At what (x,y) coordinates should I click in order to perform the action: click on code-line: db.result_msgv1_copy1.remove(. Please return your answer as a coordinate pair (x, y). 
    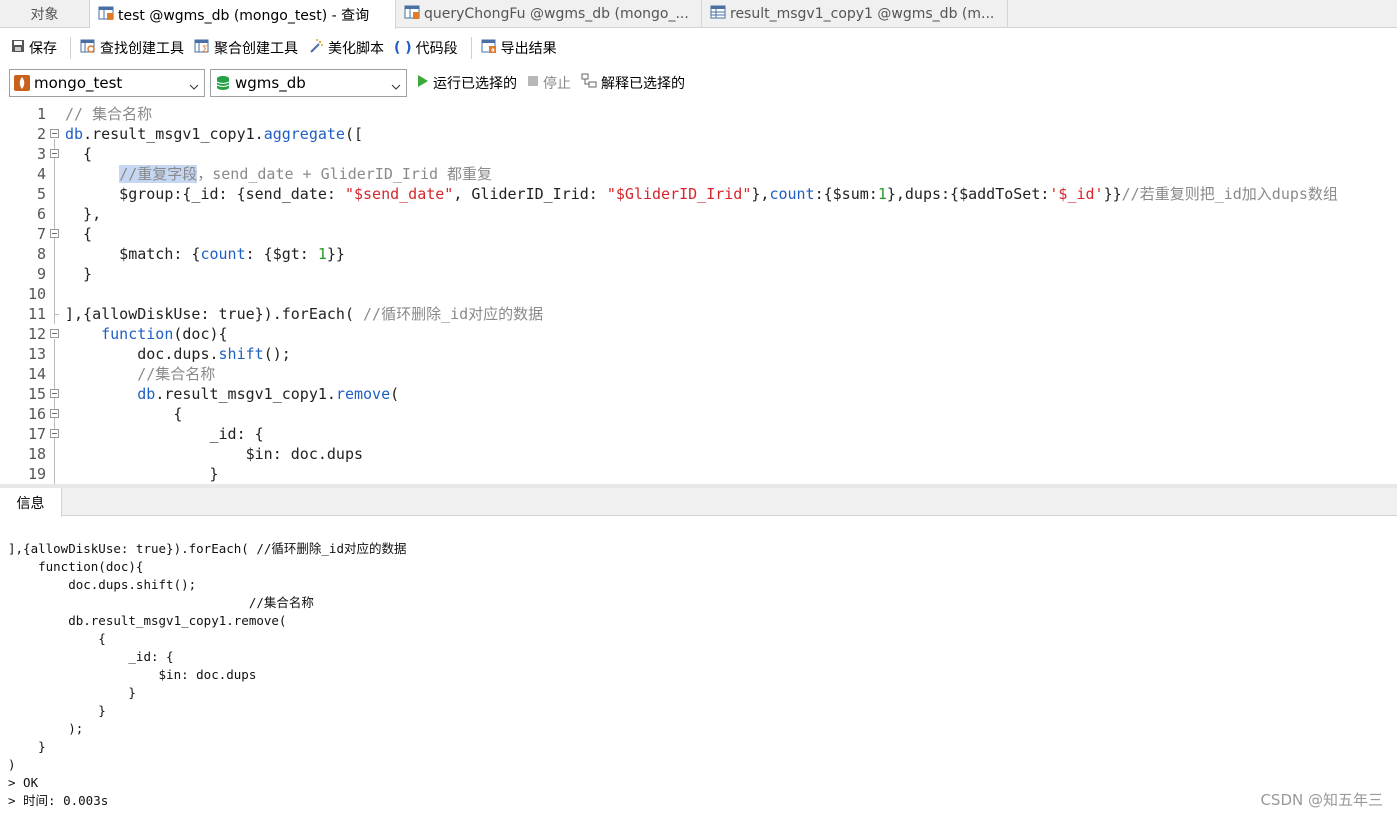
    Looking at the image, I should click on (268, 394).